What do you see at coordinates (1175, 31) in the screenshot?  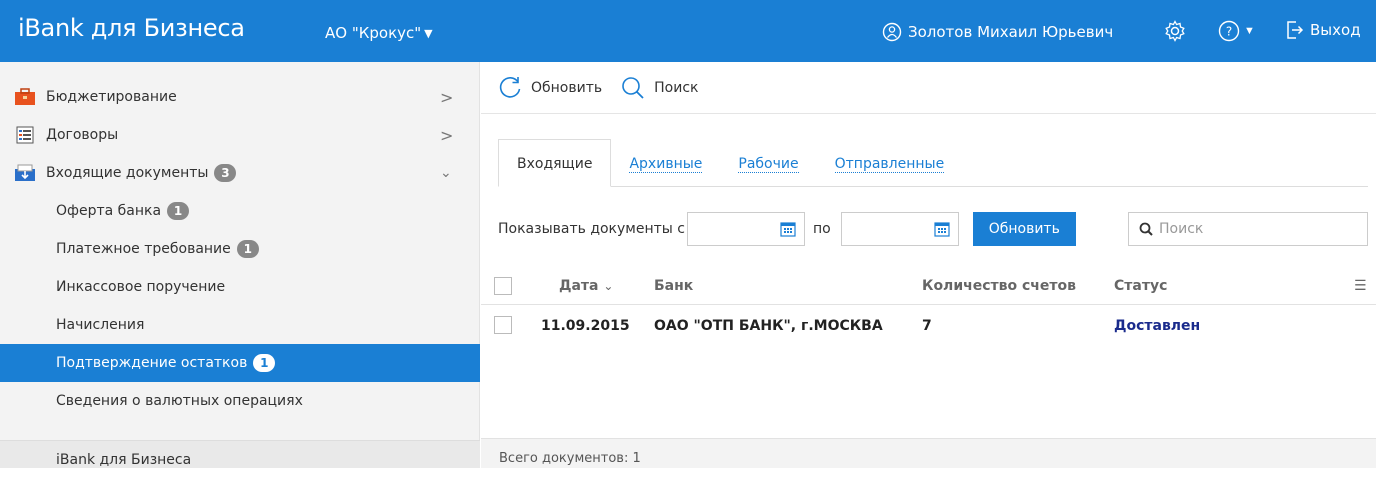 I see `settings-gear-icon` at bounding box center [1175, 31].